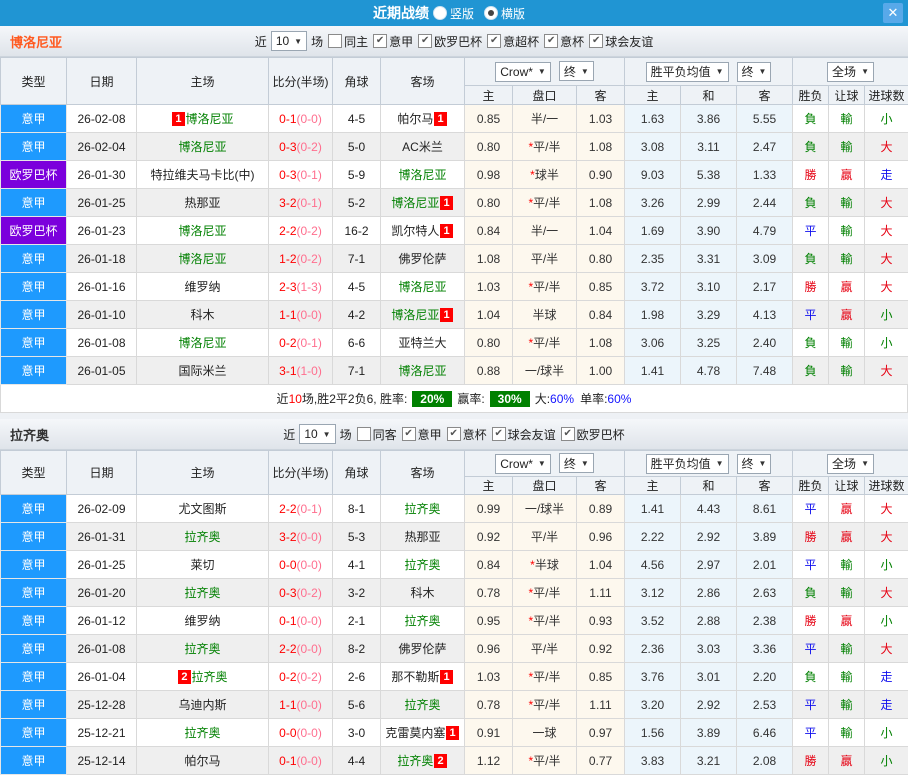 This screenshot has width=908, height=775. Describe the element at coordinates (811, 119) in the screenshot. I see `result-outcome: 負` at that location.